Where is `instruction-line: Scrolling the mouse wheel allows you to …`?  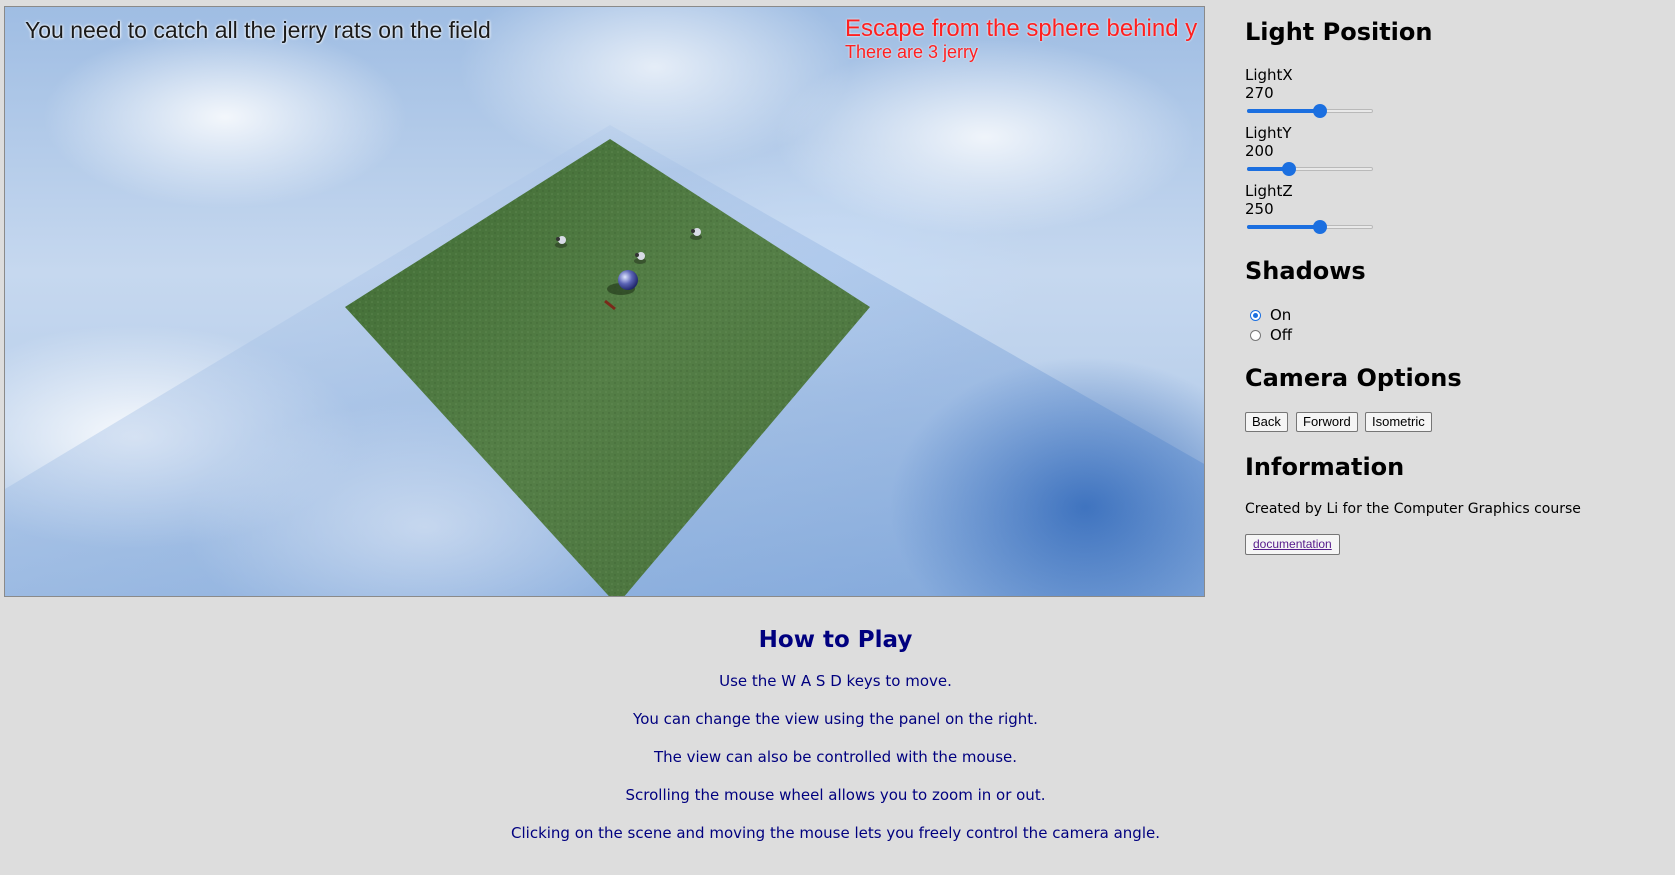
instruction-line: Scrolling the mouse wheel allows you to … is located at coordinates (835, 795).